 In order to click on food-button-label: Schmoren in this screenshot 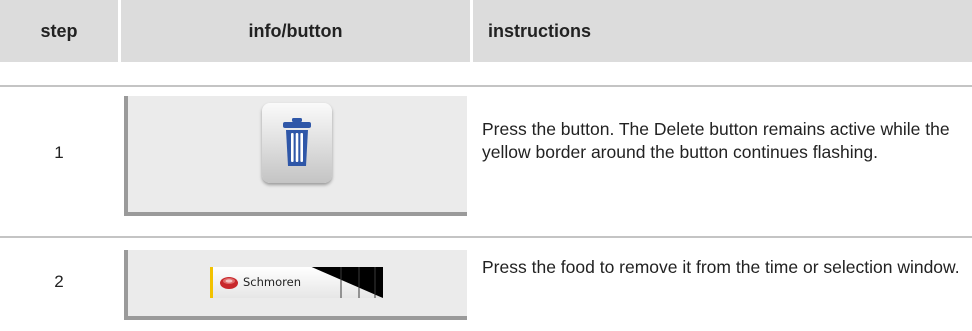, I will do `click(272, 282)`.